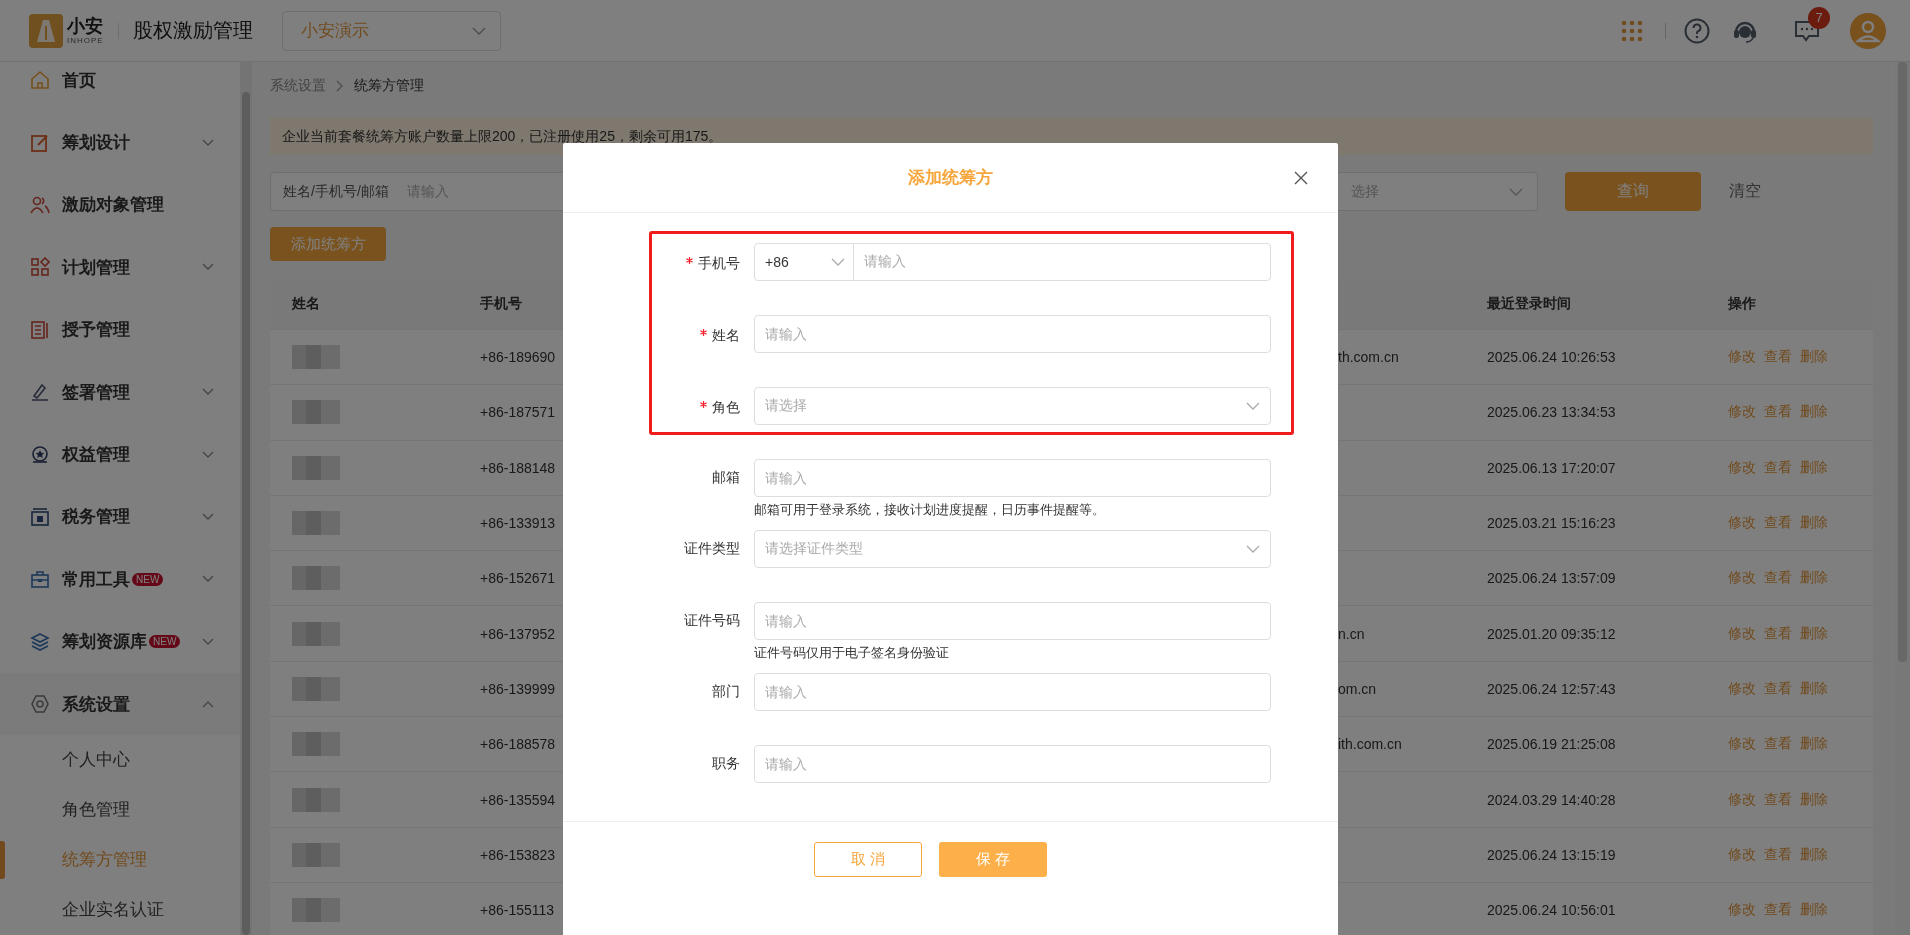  I want to click on field-help-text: 邮箱可用于登录系统，接收计划进度提醒，日历事件提醒等。, so click(930, 510).